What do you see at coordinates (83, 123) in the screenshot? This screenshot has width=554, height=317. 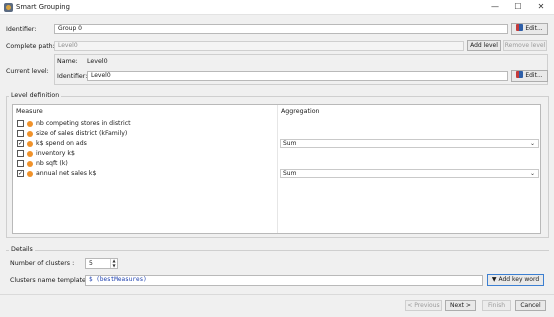 I see `measure-label: nb competing stores in district` at bounding box center [83, 123].